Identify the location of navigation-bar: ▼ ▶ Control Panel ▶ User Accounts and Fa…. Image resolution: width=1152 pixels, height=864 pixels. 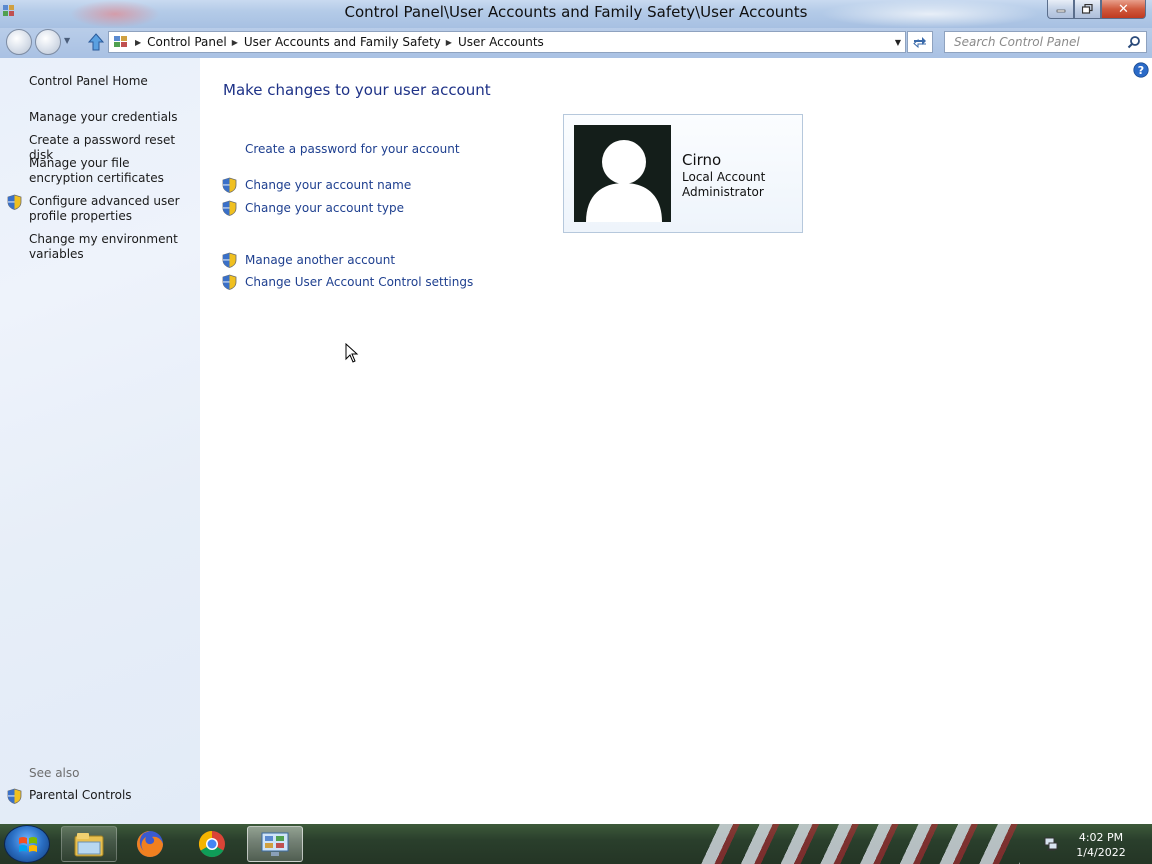
(576, 43).